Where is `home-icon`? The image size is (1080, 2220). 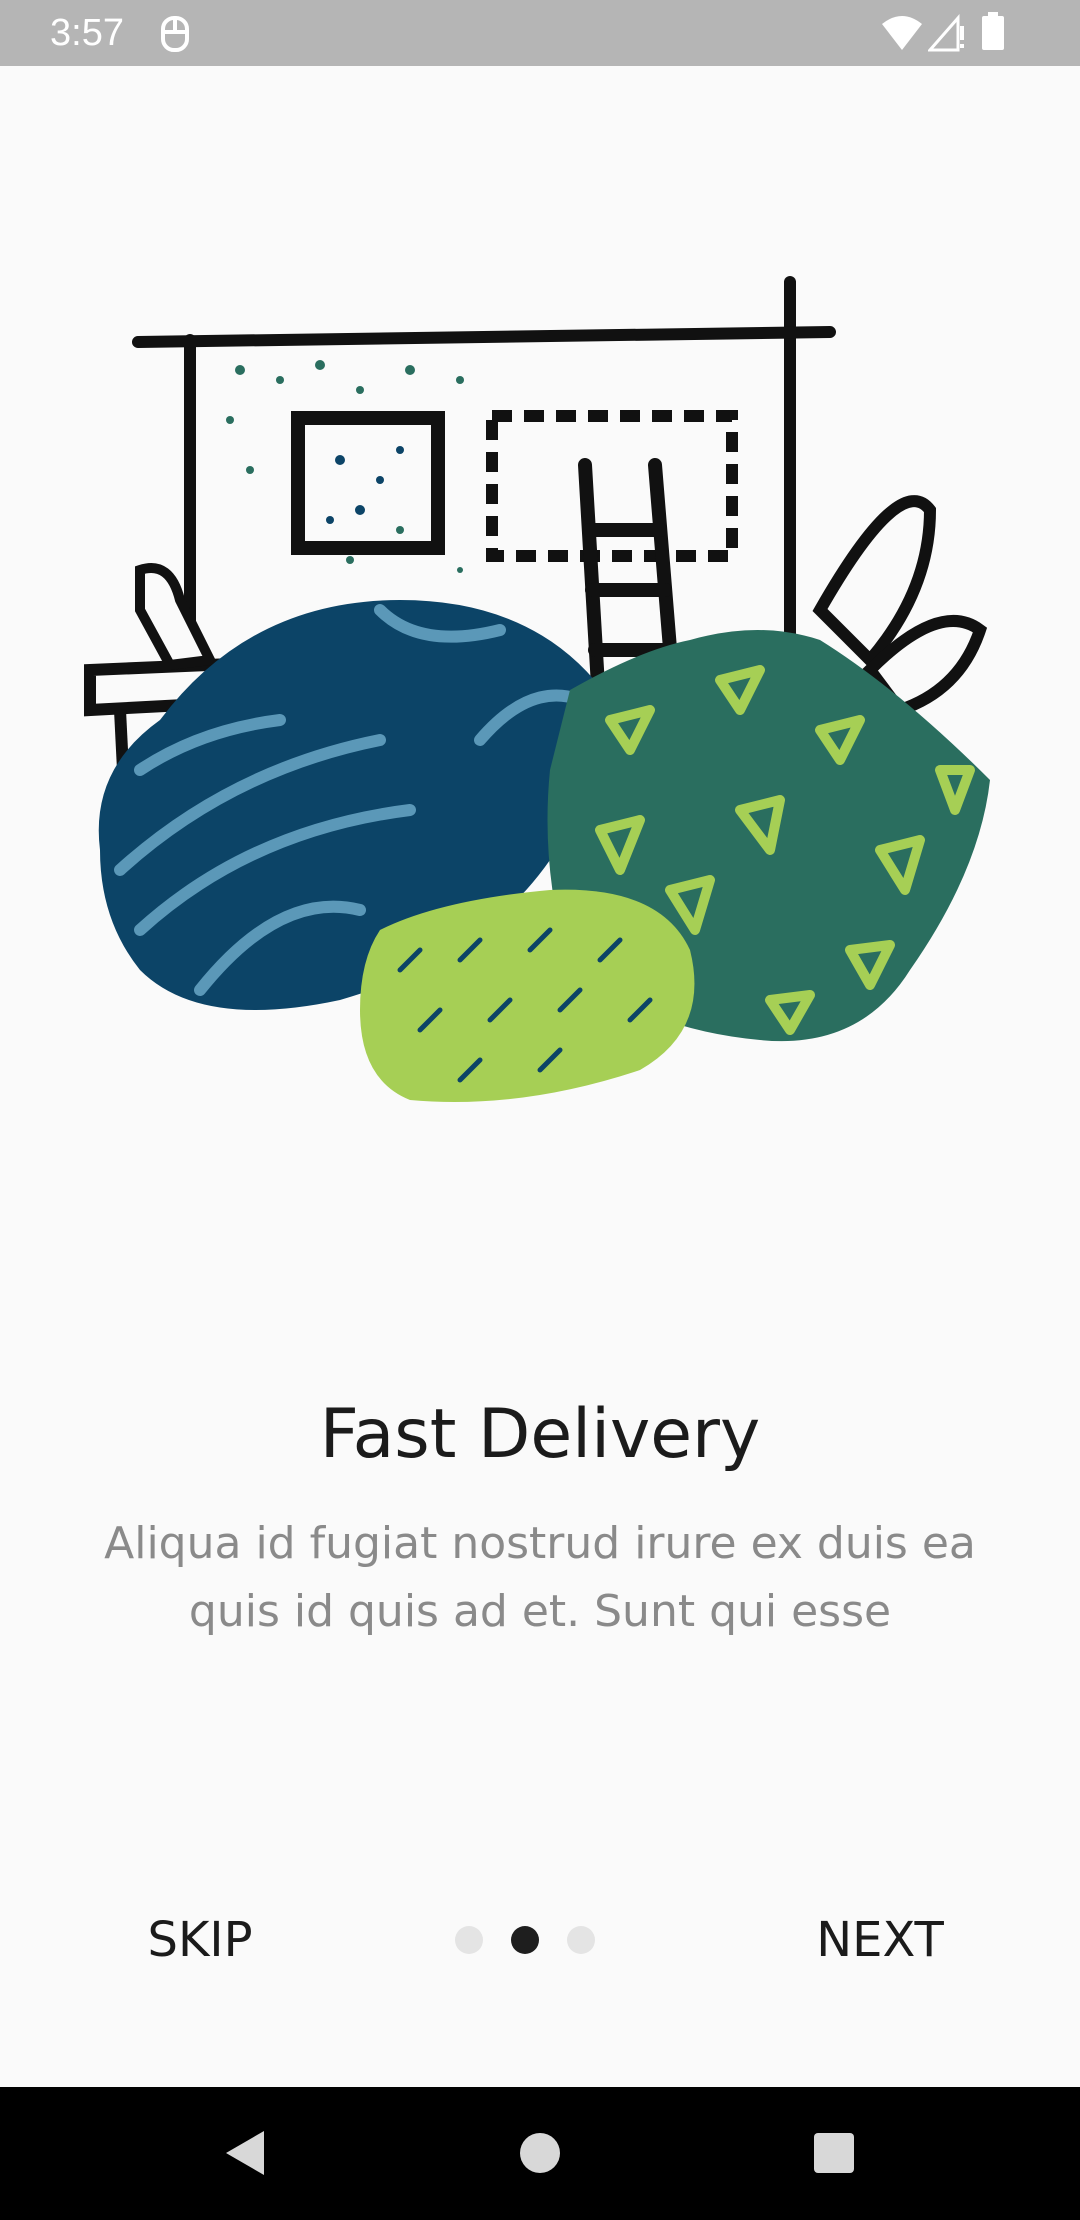 home-icon is located at coordinates (540, 2153).